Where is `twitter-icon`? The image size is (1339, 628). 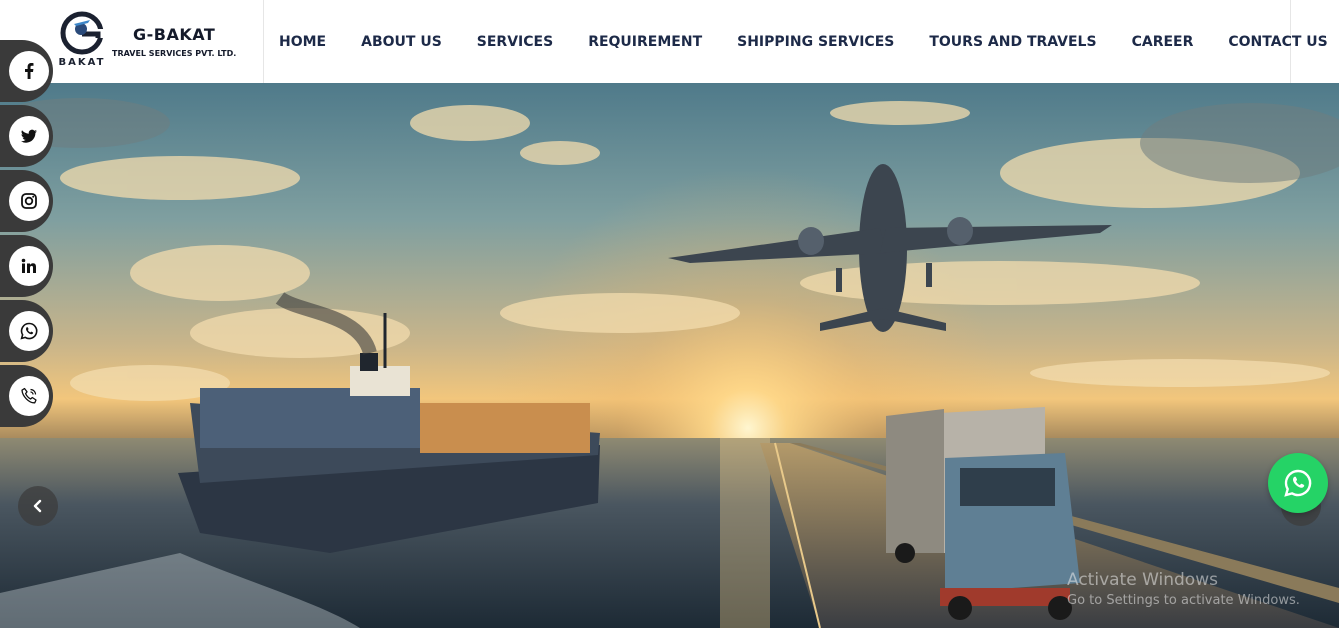 twitter-icon is located at coordinates (29, 136).